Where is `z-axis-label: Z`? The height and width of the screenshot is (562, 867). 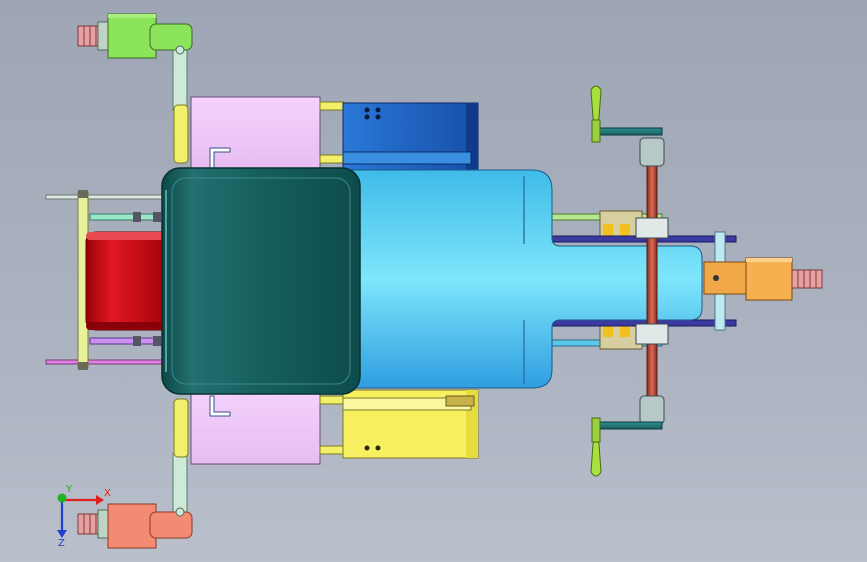 z-axis-label: Z is located at coordinates (61, 542).